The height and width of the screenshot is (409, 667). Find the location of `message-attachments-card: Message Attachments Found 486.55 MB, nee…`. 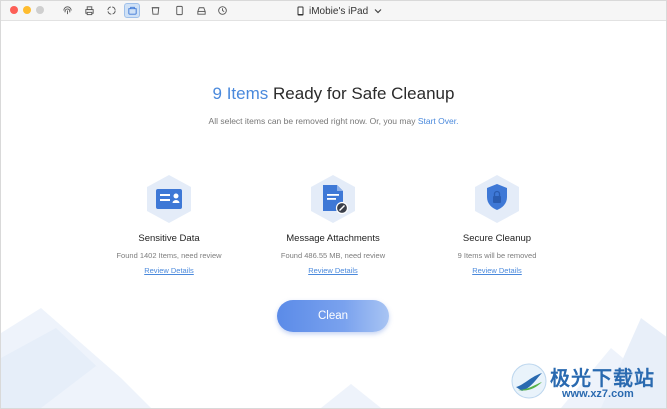

message-attachments-card: Message Attachments Found 486.55 MB, nee… is located at coordinates (333, 225).